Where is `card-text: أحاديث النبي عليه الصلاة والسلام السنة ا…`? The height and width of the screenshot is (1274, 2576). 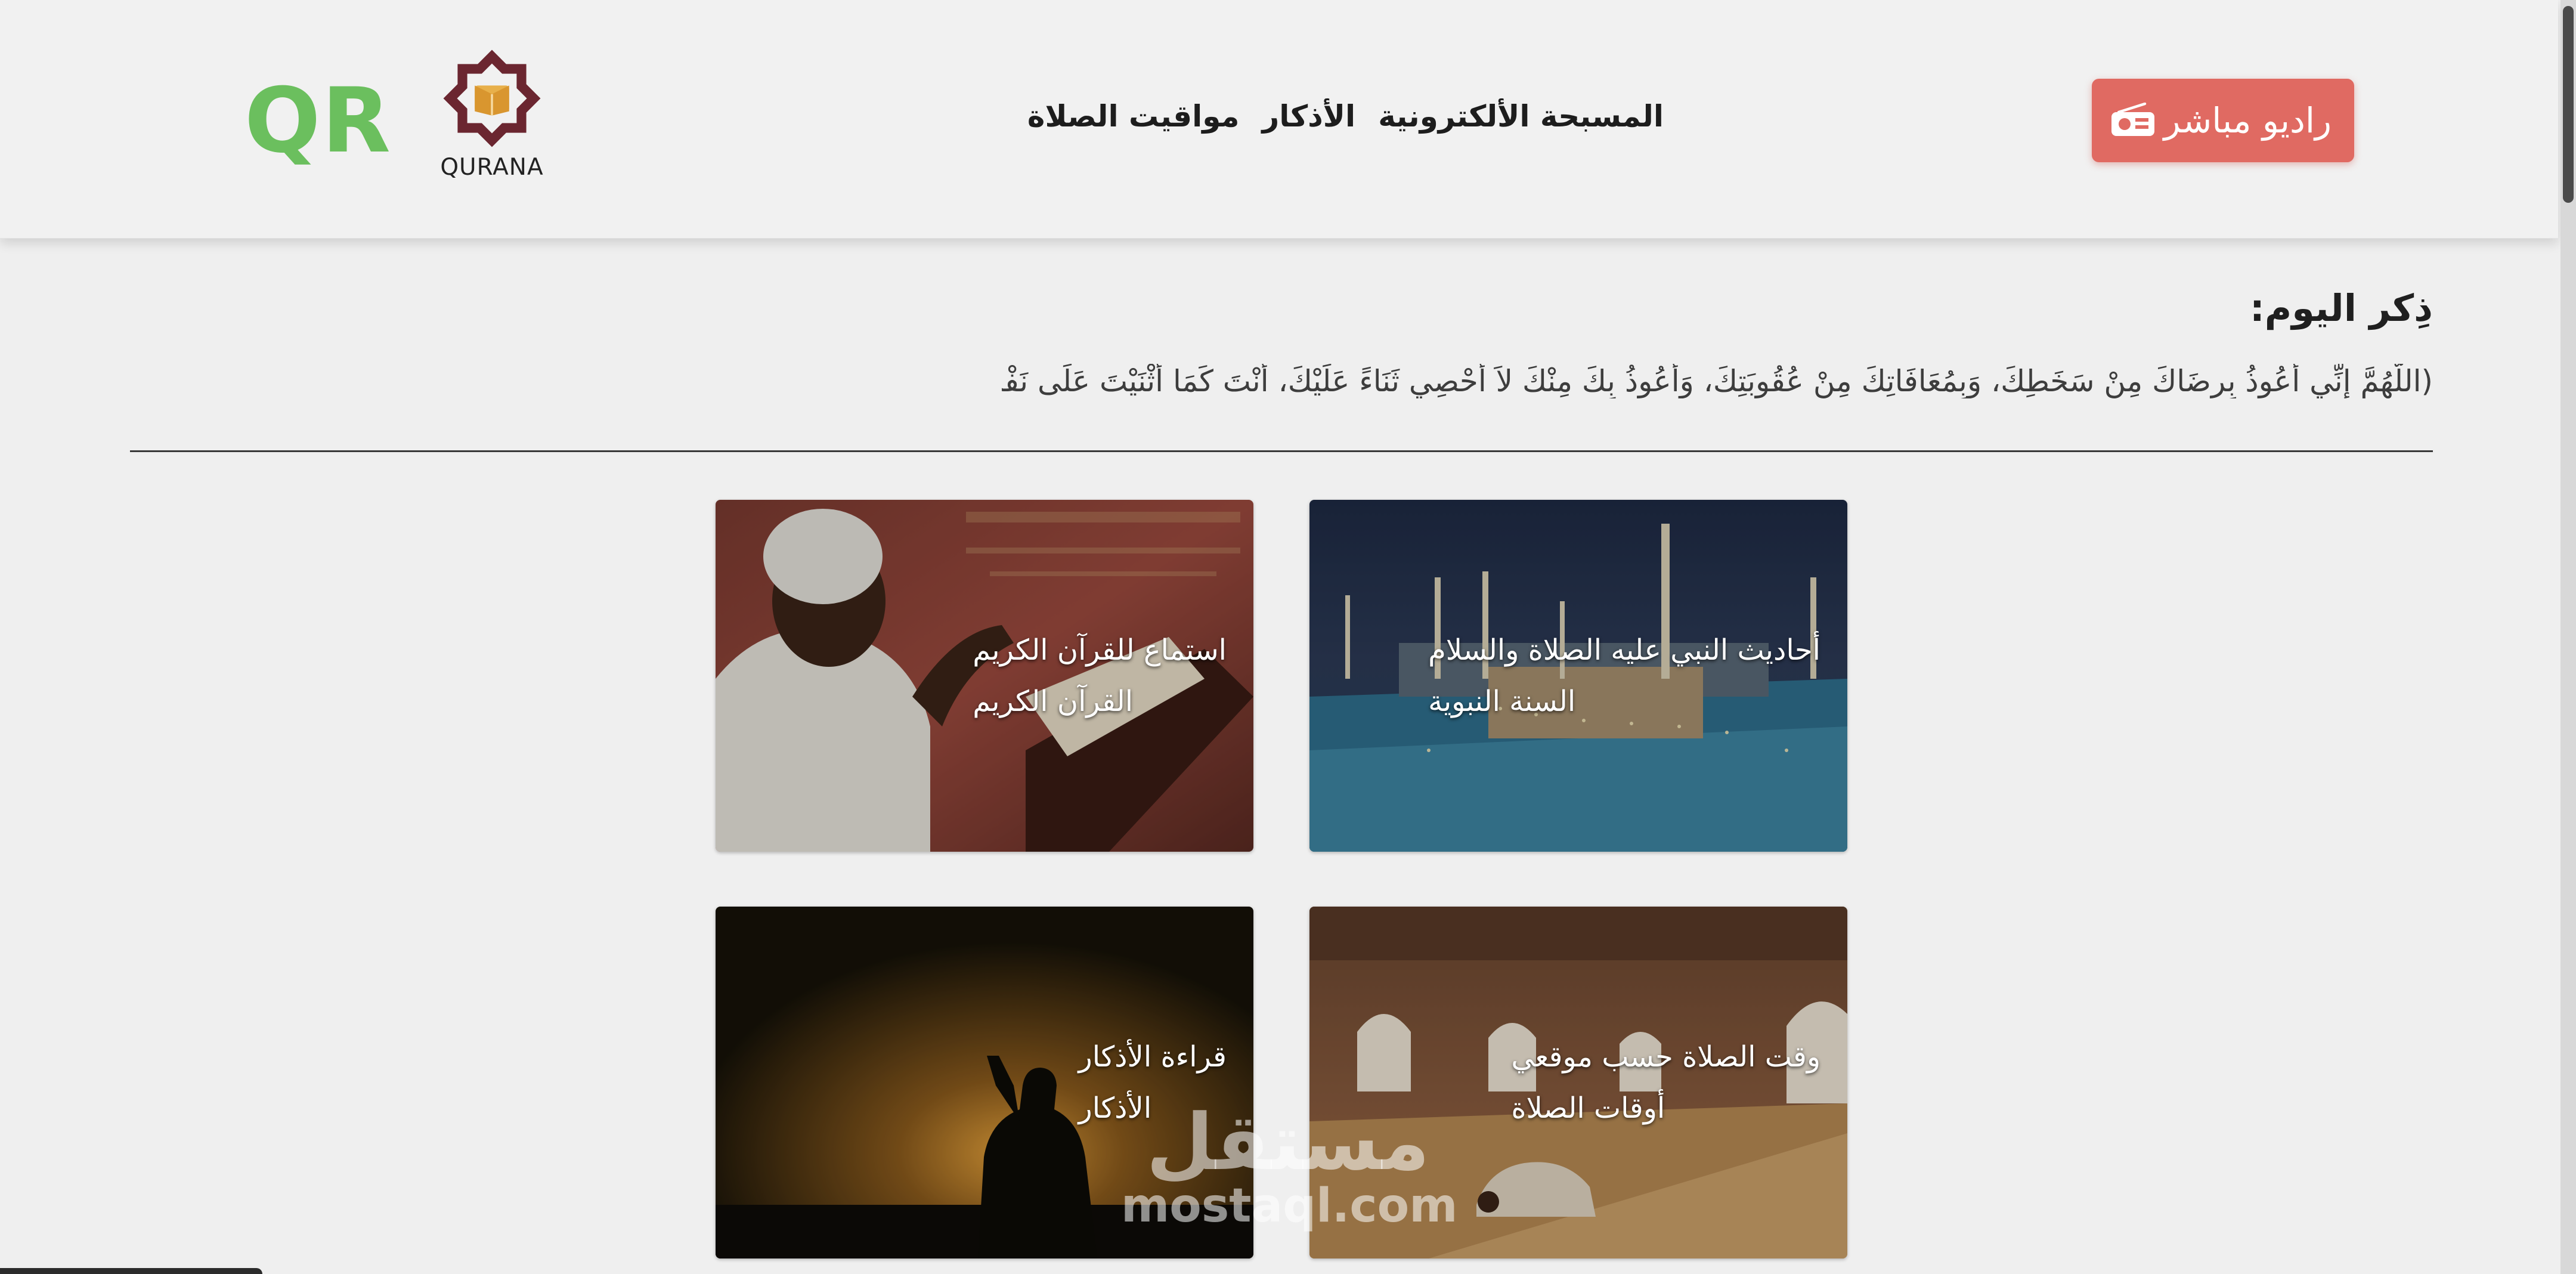
card-text: أحاديث النبي عليه الصلاة والسلام السنة ا… is located at coordinates (1624, 676).